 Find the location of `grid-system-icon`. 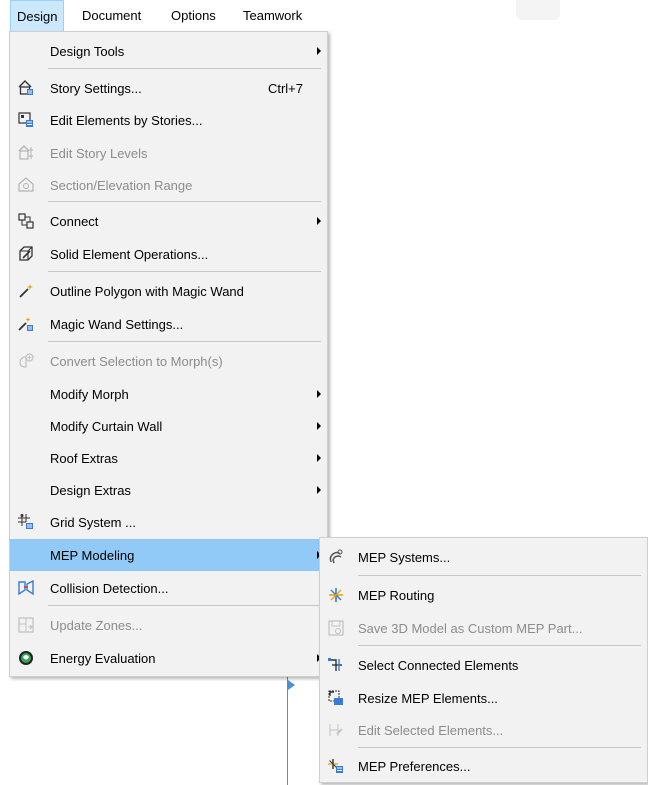

grid-system-icon is located at coordinates (26, 522).